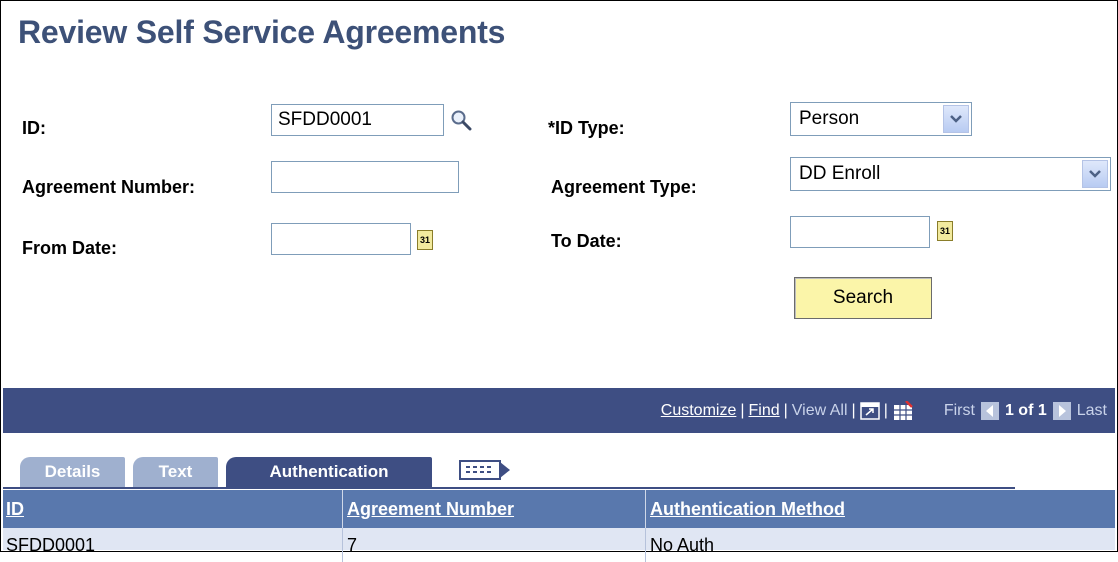 This screenshot has width=1118, height=562. I want to click on lookup-icon, so click(461, 120).